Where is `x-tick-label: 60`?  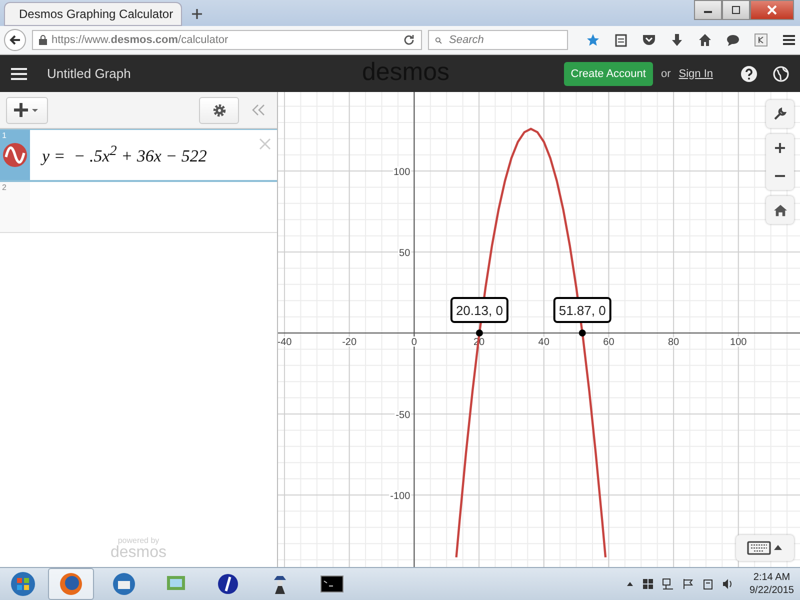 x-tick-label: 60 is located at coordinates (608, 342).